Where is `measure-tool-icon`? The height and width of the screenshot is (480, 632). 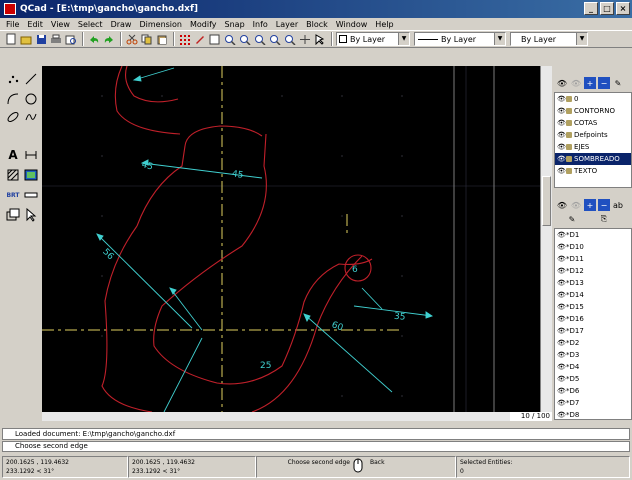
measure-tool-icon is located at coordinates (31, 195).